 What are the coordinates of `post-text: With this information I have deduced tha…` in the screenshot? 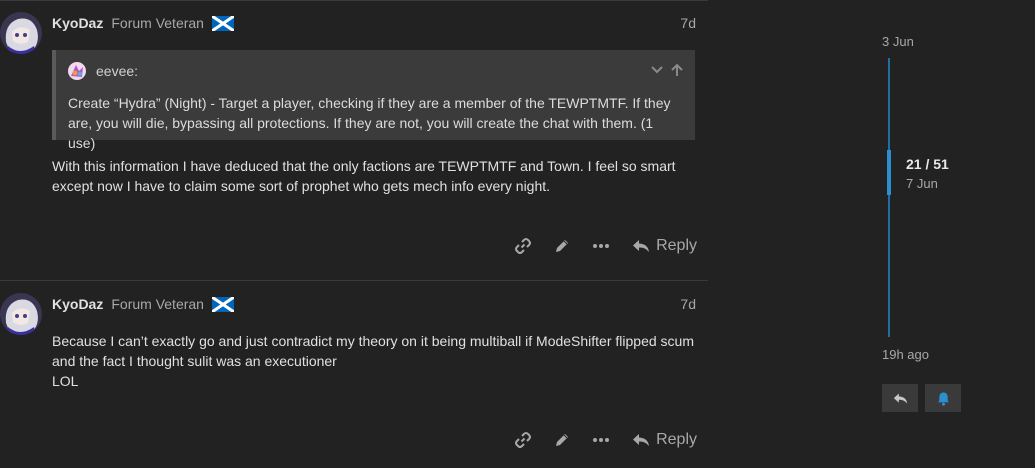 It's located at (364, 176).